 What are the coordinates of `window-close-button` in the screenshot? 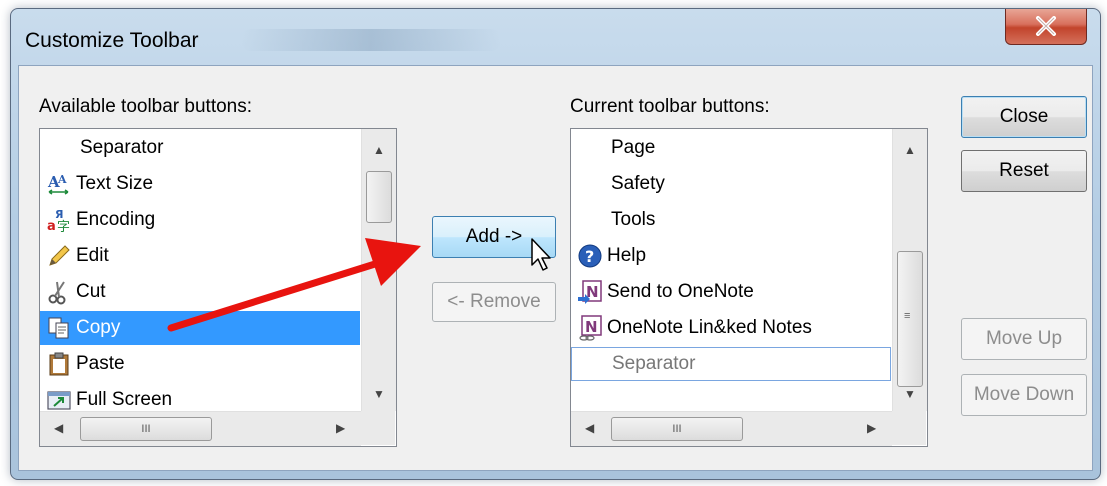 It's located at (1046, 27).